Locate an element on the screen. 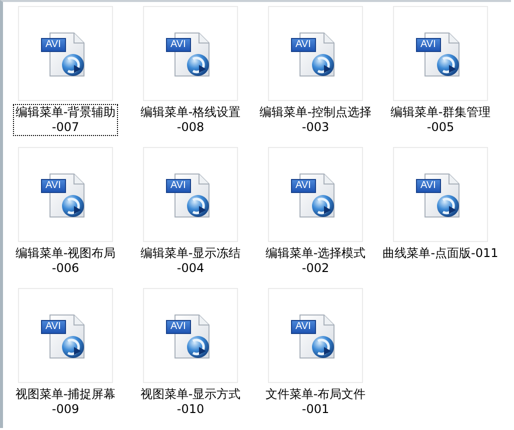  file-name: 编辑菜单-选择模式 -002 is located at coordinates (315, 261).